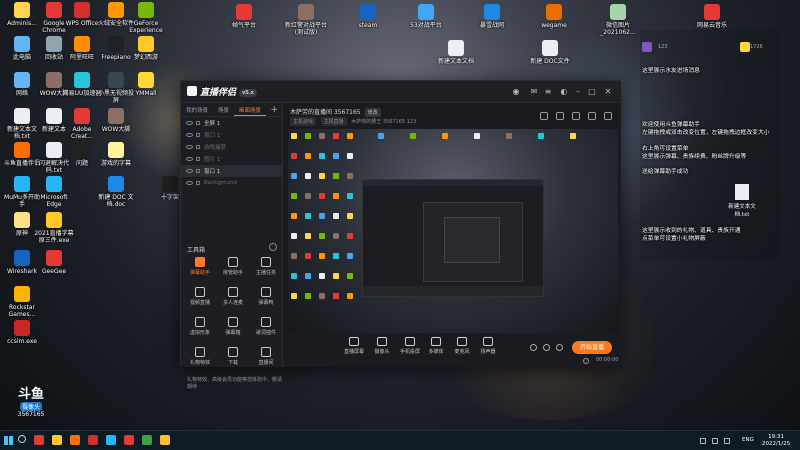 The height and width of the screenshot is (450, 800). Describe the element at coordinates (165, 440) in the screenshot. I see `studio-icon` at that location.